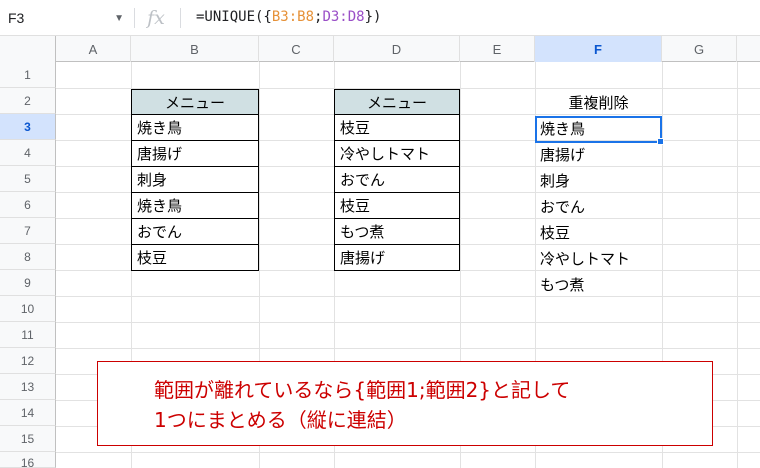  What do you see at coordinates (397, 258) in the screenshot?
I see `table-d-cell: 唐揚げ` at bounding box center [397, 258].